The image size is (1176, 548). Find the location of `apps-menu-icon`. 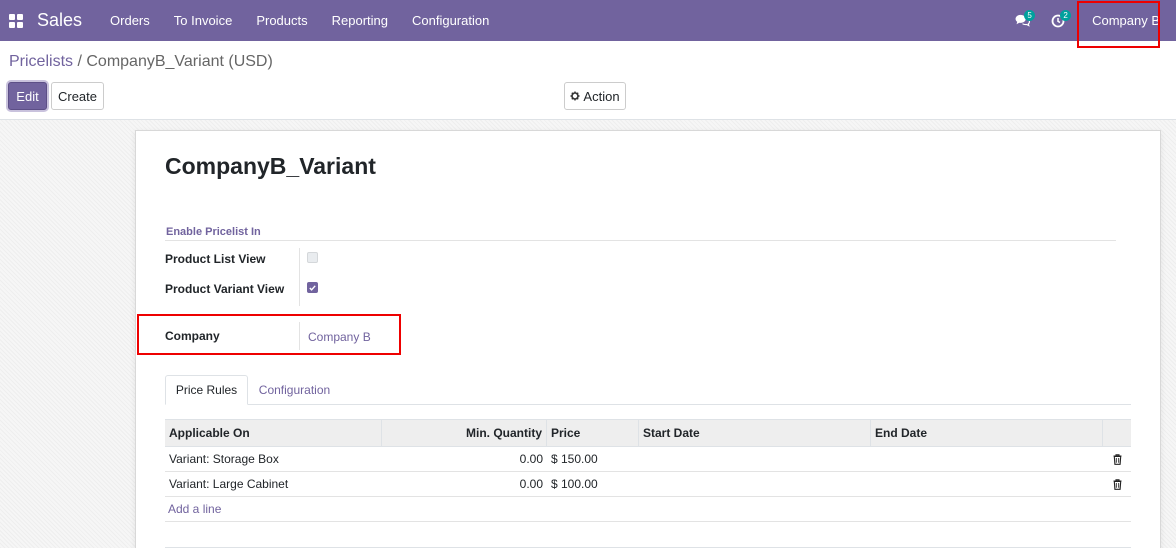

apps-menu-icon is located at coordinates (16, 20).